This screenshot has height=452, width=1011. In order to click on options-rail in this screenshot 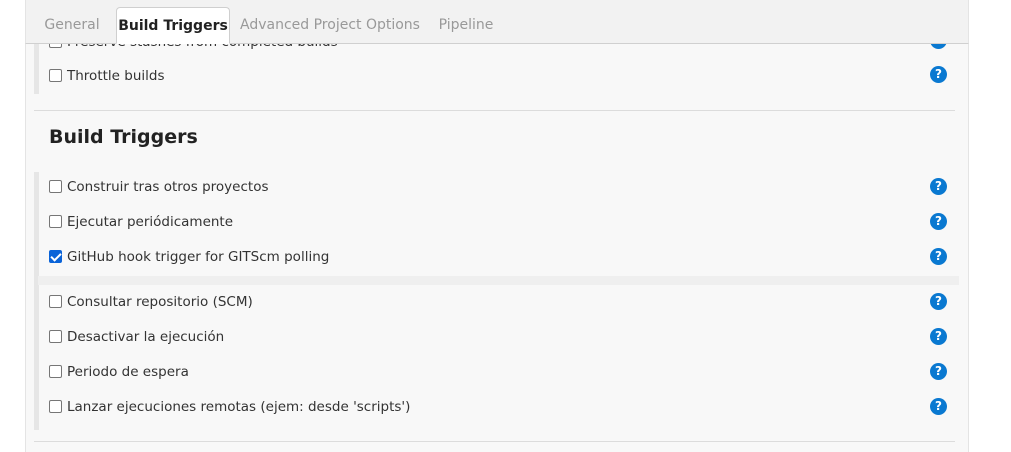, I will do `click(36, 69)`.